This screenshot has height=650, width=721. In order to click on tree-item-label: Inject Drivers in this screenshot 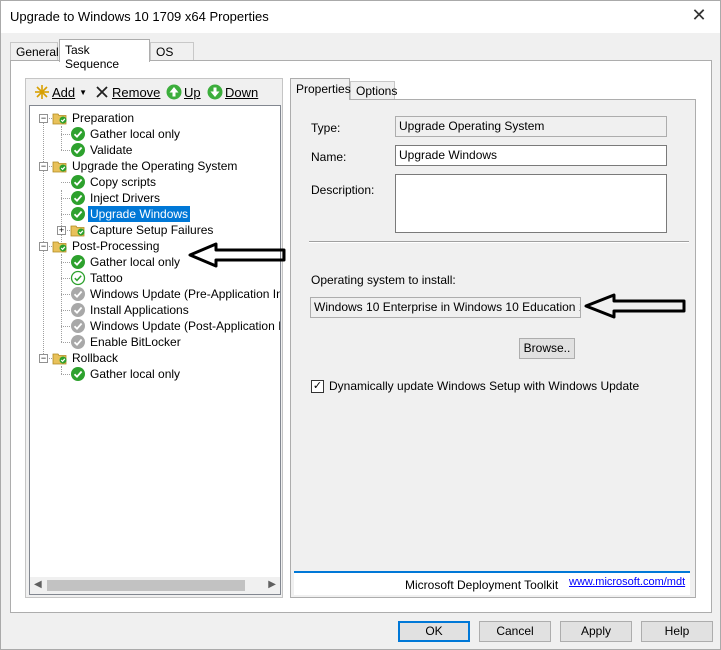, I will do `click(125, 198)`.